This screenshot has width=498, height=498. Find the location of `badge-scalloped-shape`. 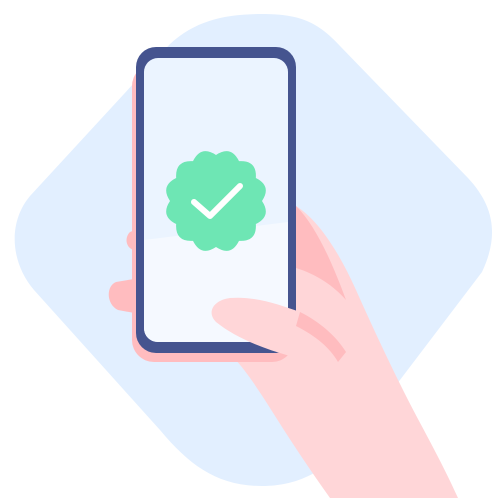

badge-scalloped-shape is located at coordinates (216, 201).